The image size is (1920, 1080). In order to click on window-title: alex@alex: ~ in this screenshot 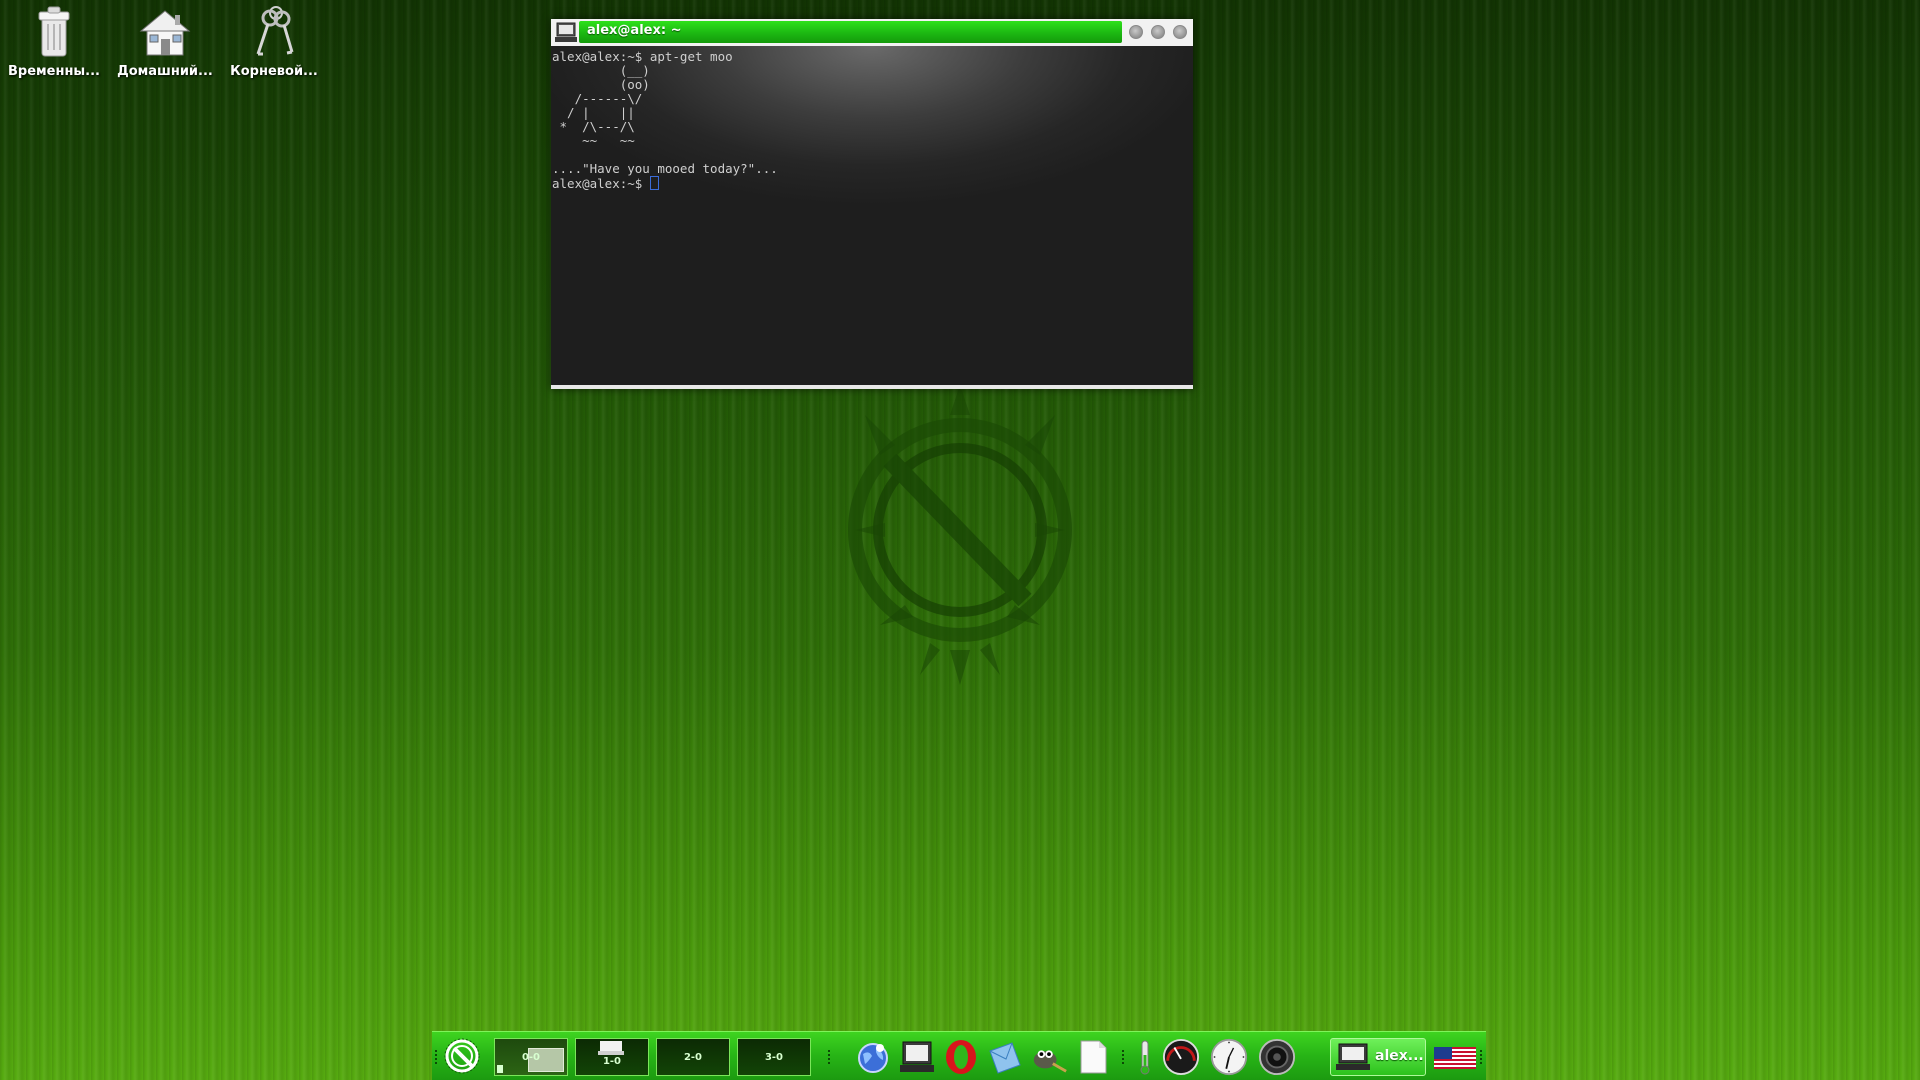, I will do `click(634, 30)`.